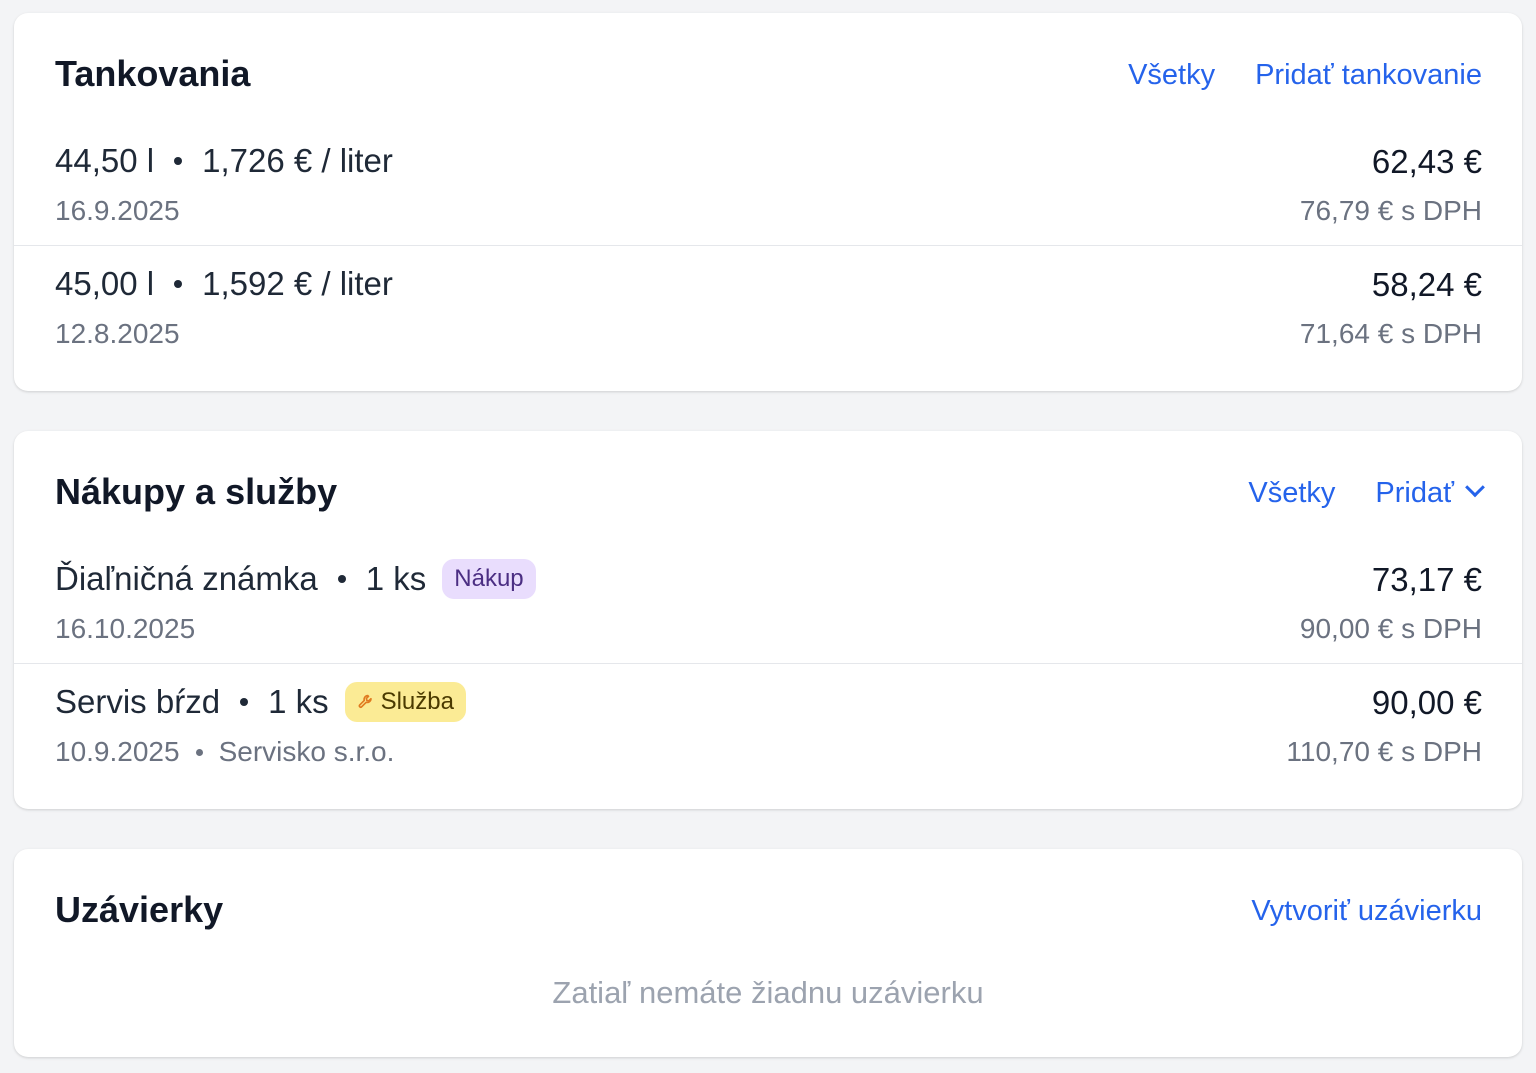 The width and height of the screenshot is (1536, 1073). Describe the element at coordinates (1368, 75) in the screenshot. I see `add-fuel-link: Pridať tankovanie` at that location.